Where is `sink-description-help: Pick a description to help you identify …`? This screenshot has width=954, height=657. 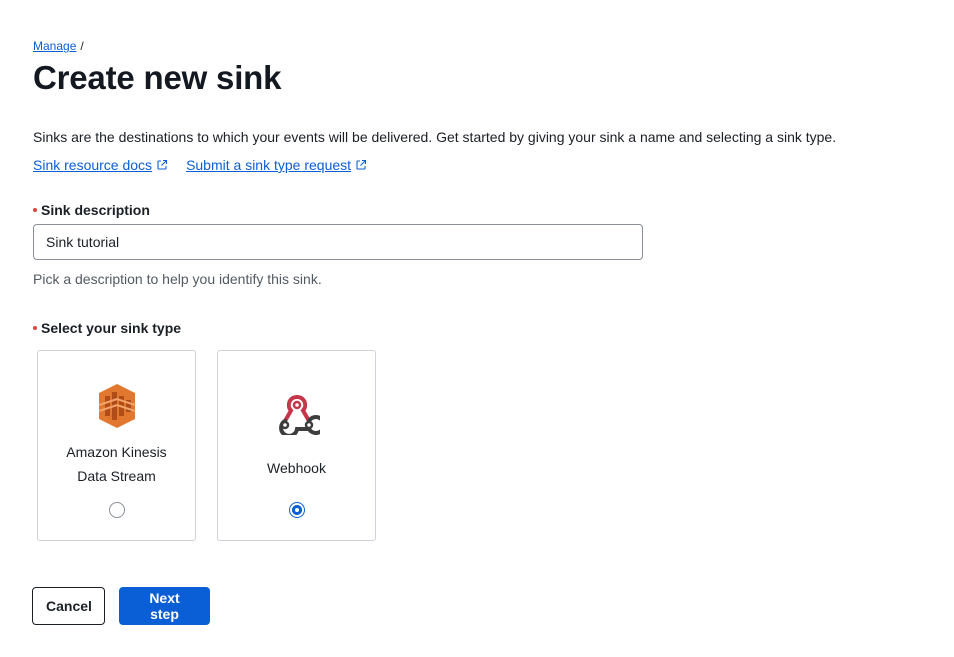
sink-description-help: Pick a description to help you identify … is located at coordinates (177, 279).